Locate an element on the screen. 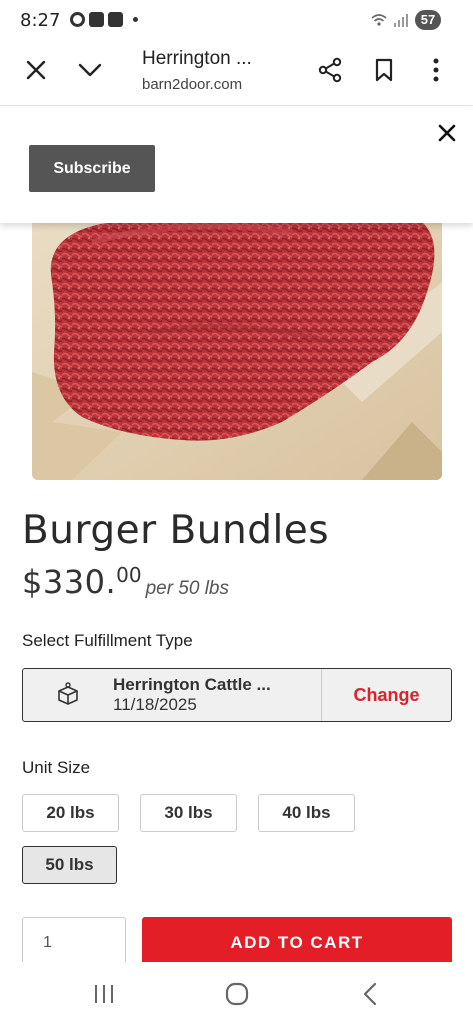  more-notifications-dot is located at coordinates (135, 19).